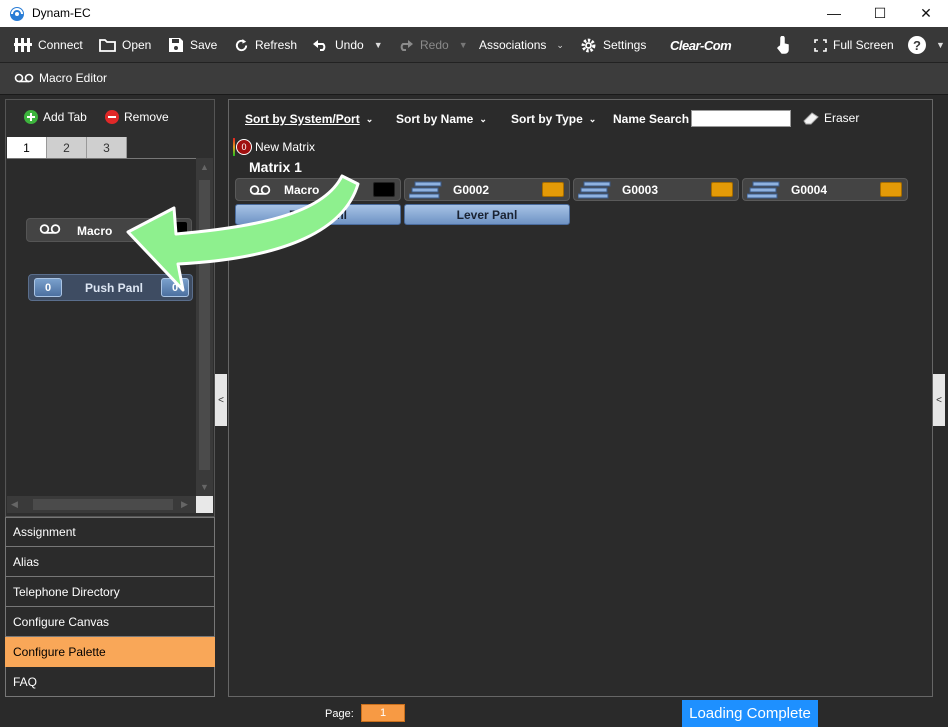 The width and height of the screenshot is (948, 727). Describe the element at coordinates (834, 13) in the screenshot. I see `minimize-button: —` at that location.